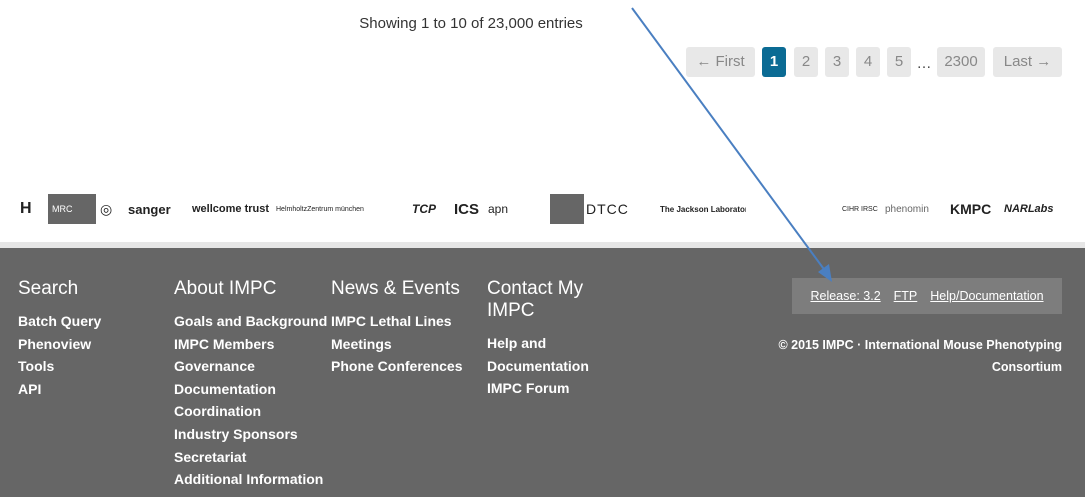 This screenshot has width=1085, height=497. I want to click on footer-link-additional-info: Additional Information, so click(250, 479).